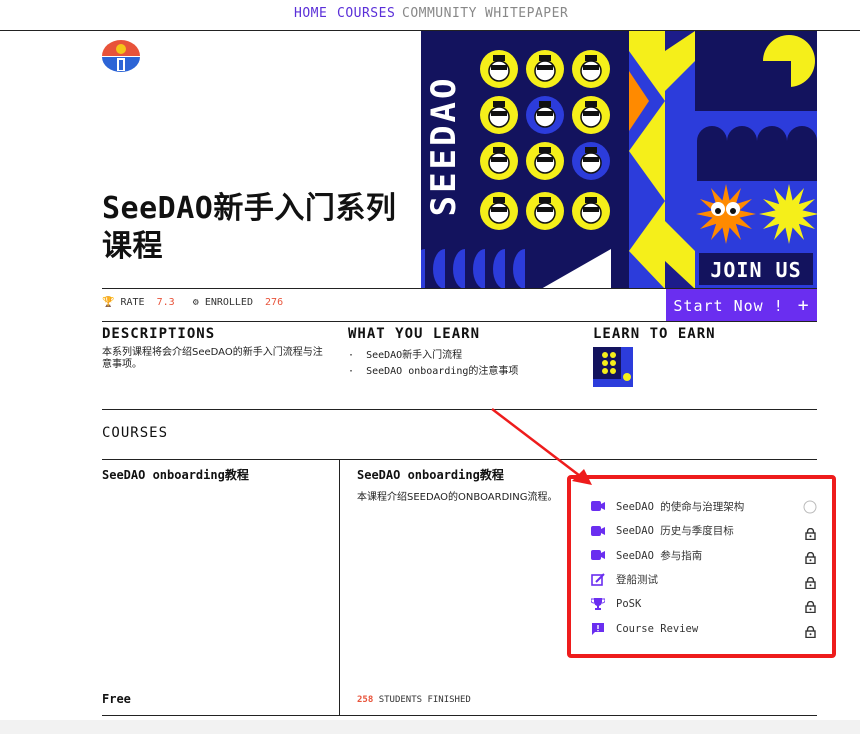 The width and height of the screenshot is (860, 734). I want to click on column-divider, so click(339, 587).